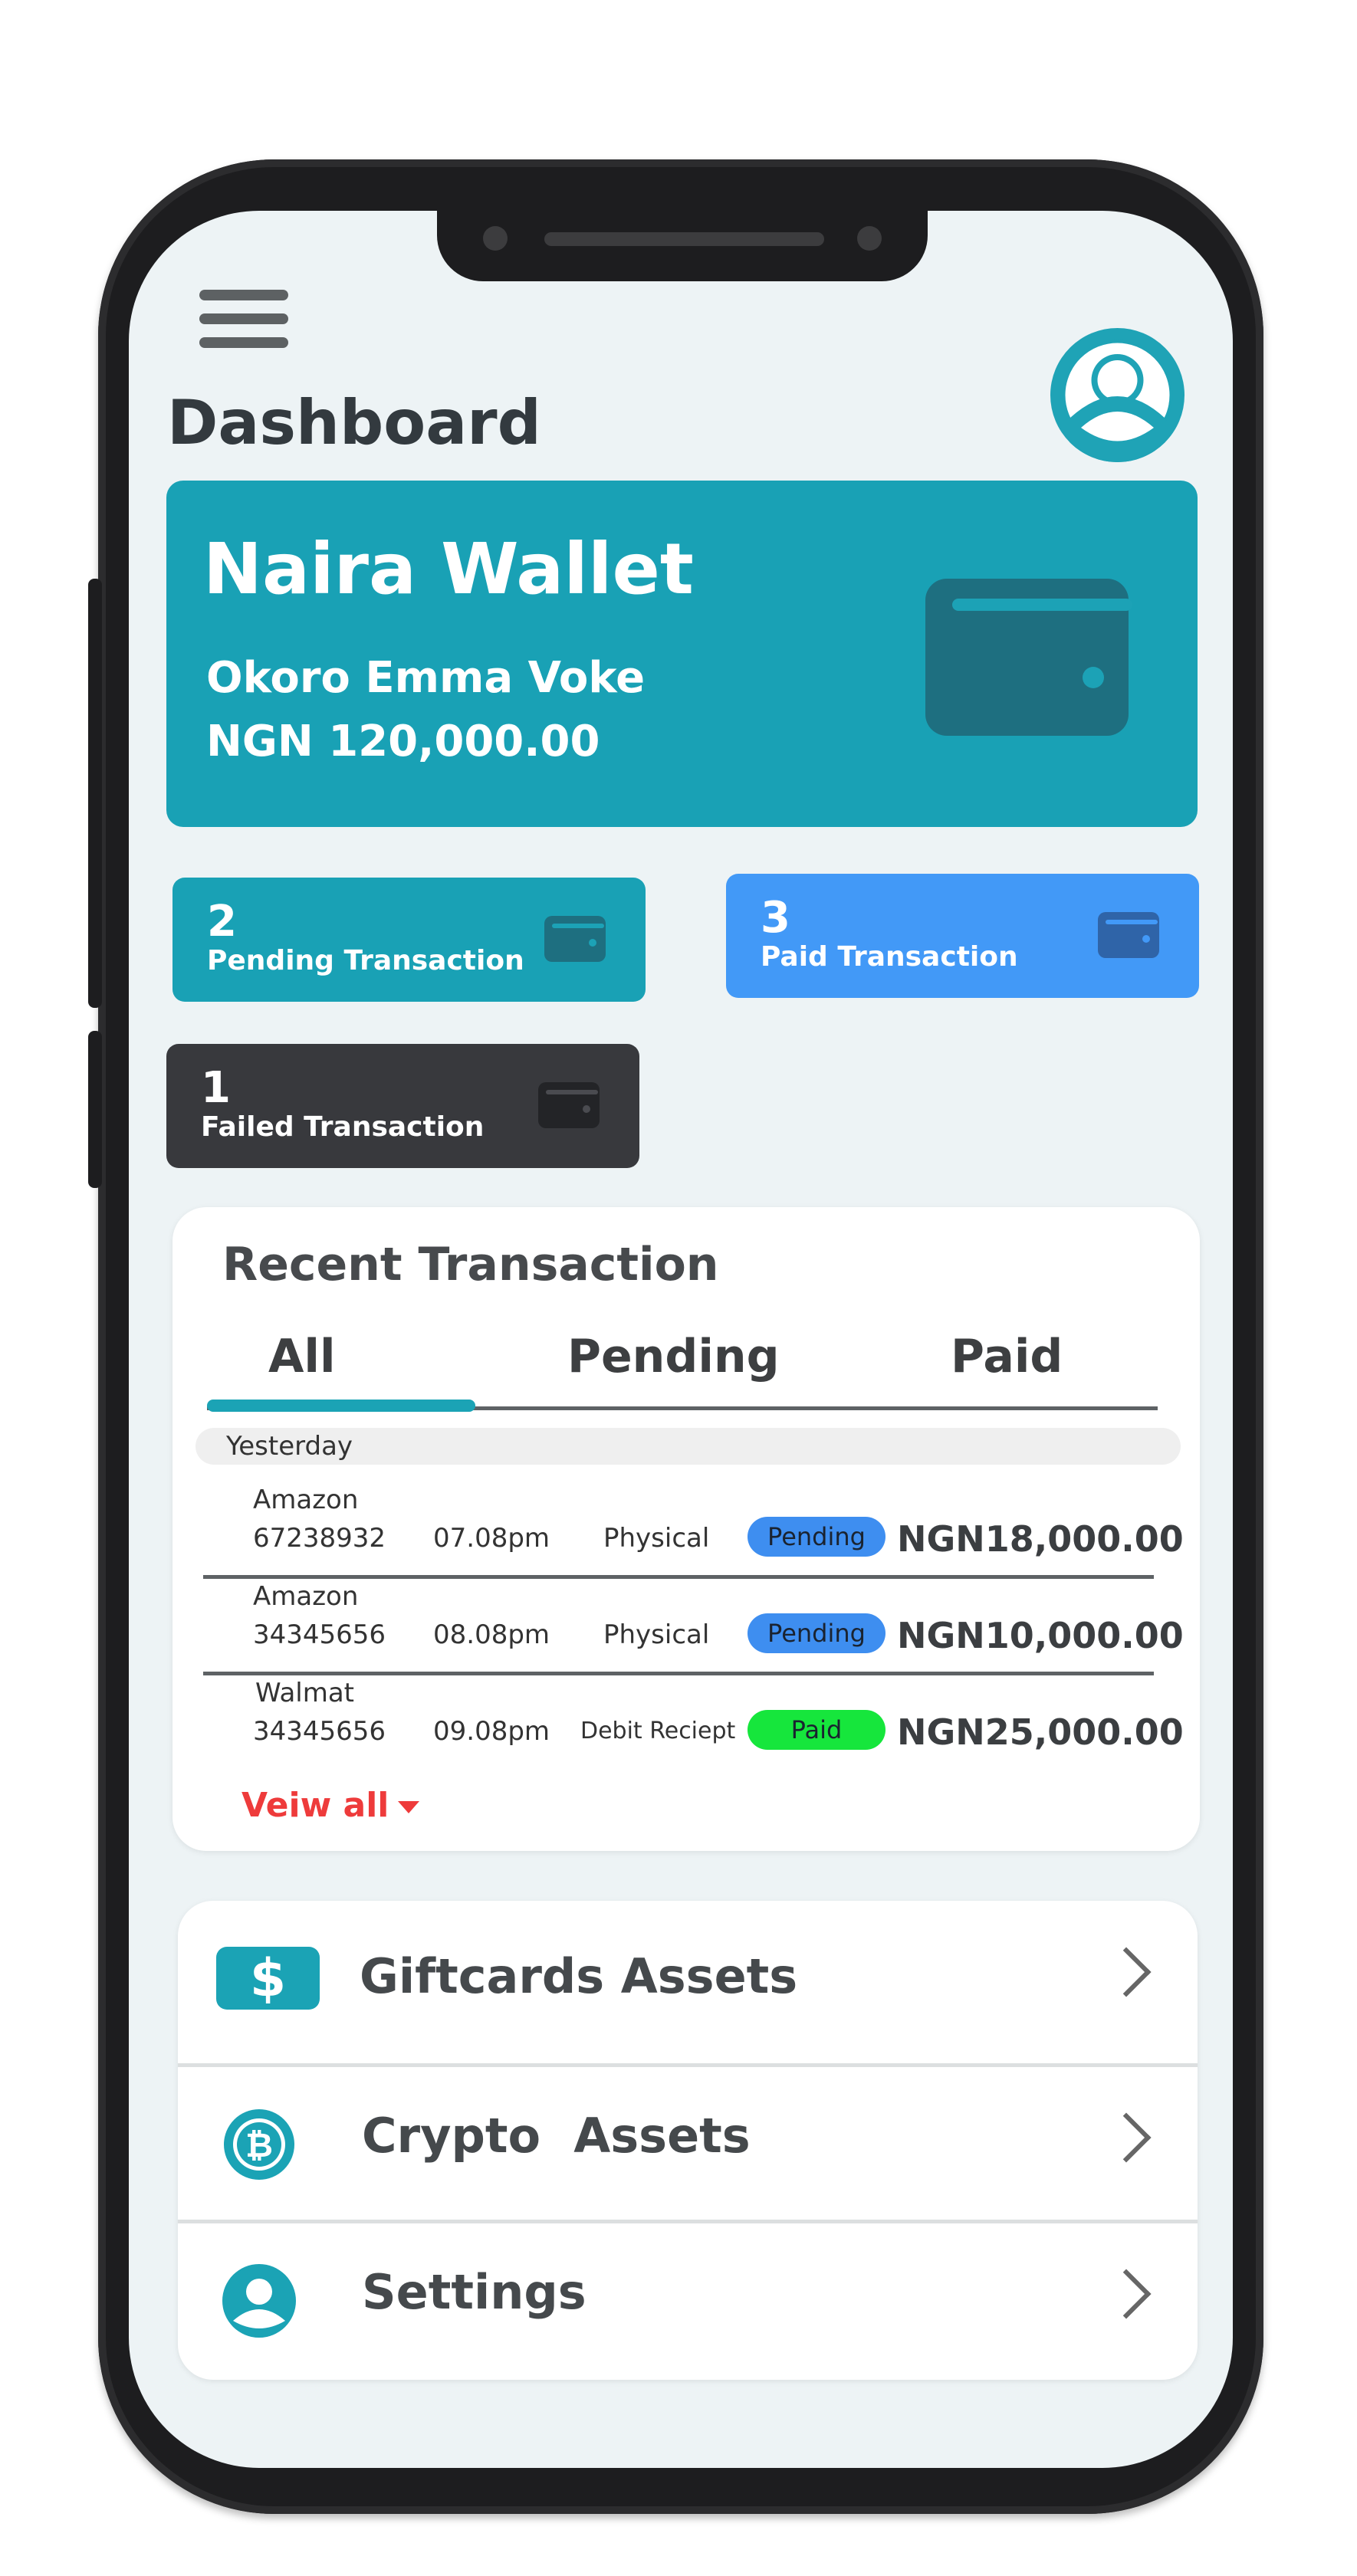 Image resolution: width=1357 pixels, height=2576 pixels. I want to click on bitcoin-icon: ₿, so click(259, 2144).